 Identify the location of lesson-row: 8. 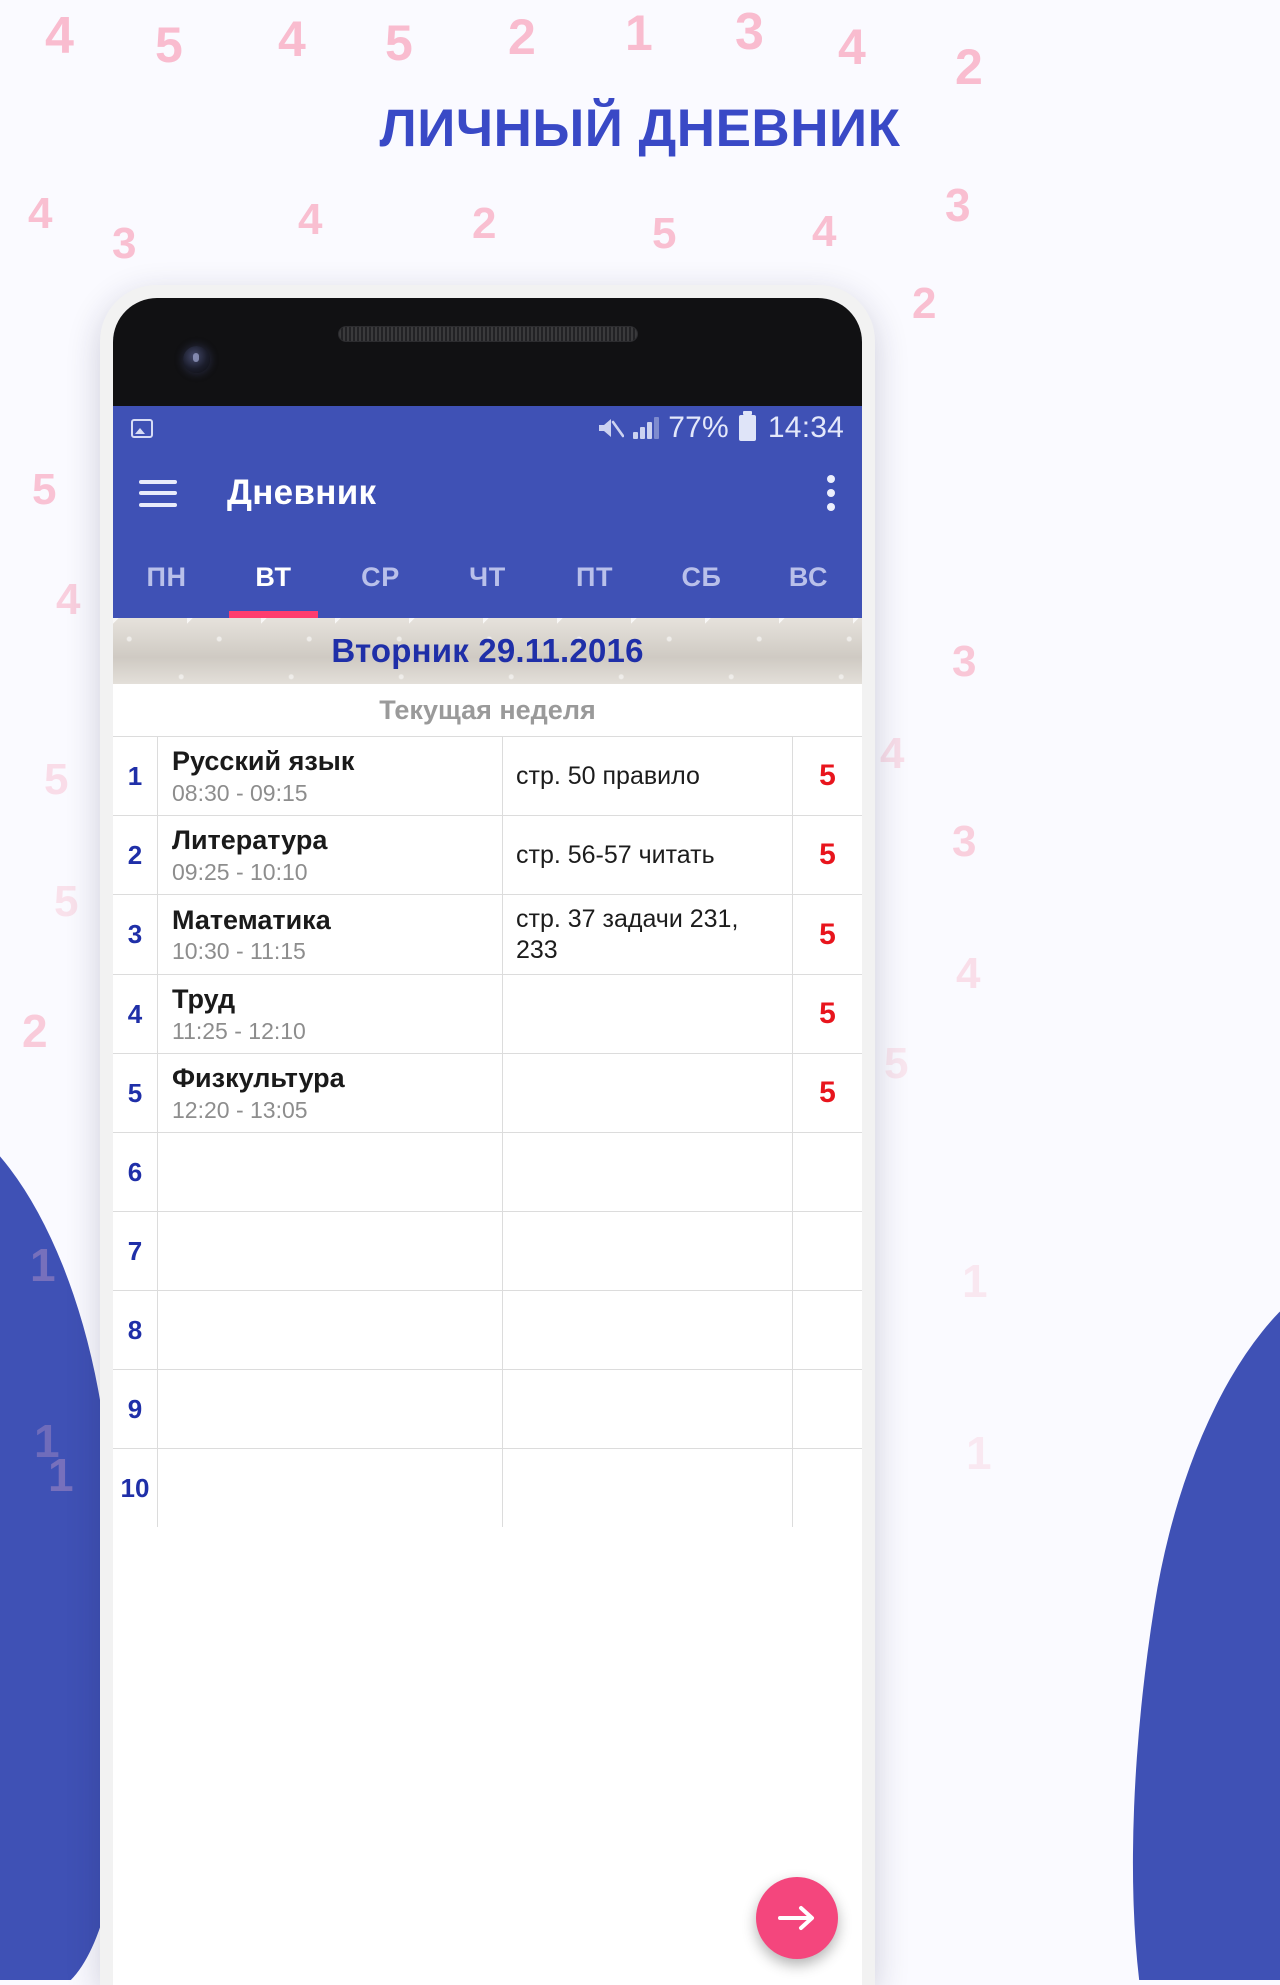
(487, 1329).